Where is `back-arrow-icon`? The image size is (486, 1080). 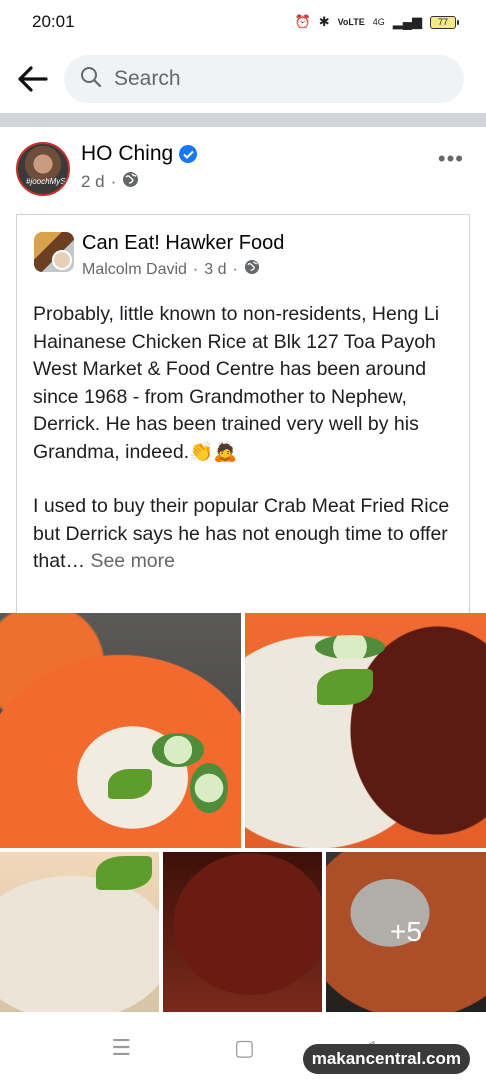 back-arrow-icon is located at coordinates (33, 79).